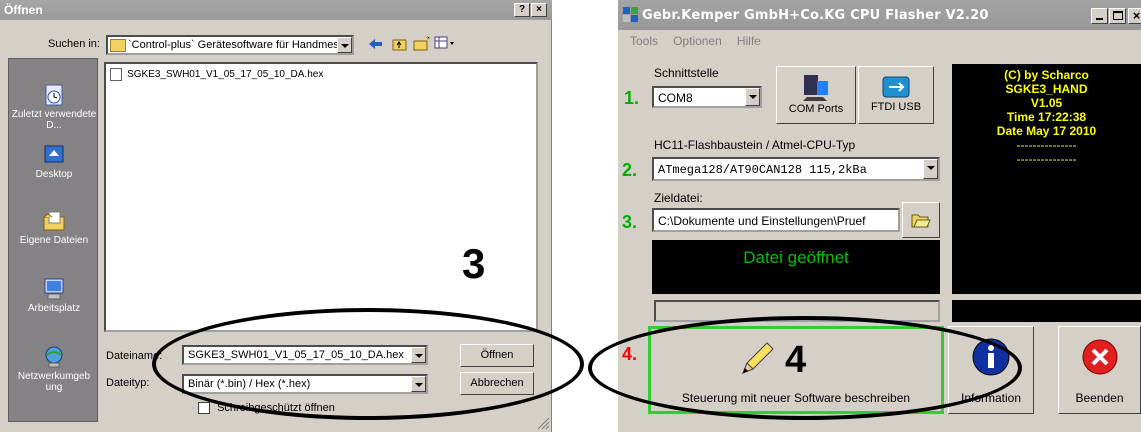 The image size is (1141, 432). What do you see at coordinates (675, 98) in the screenshot?
I see `interface-value: COM8` at bounding box center [675, 98].